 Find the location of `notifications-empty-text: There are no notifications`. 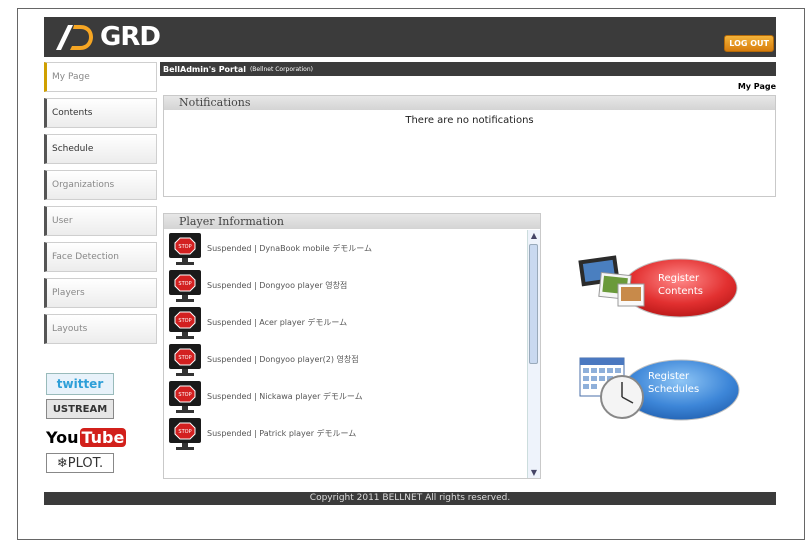

notifications-empty-text: There are no notifications is located at coordinates (469, 120).